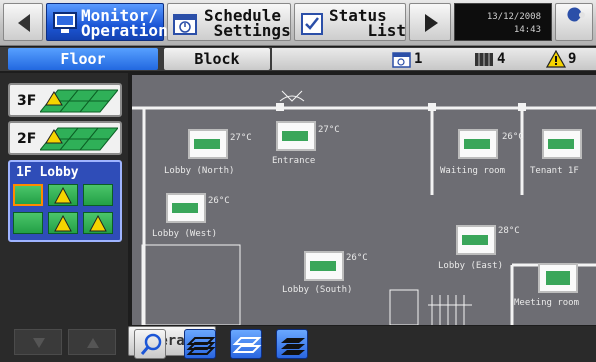  What do you see at coordinates (185, 24) in the screenshot?
I see `schedule-icon` at bounding box center [185, 24].